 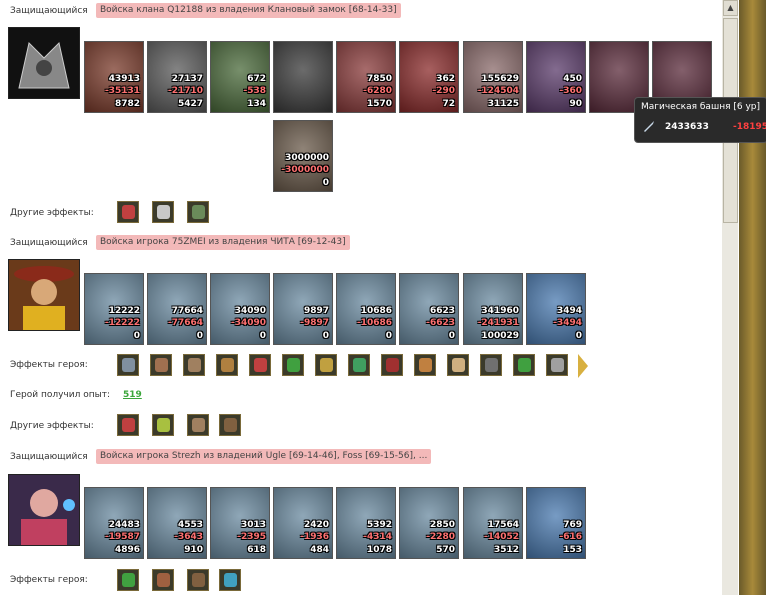 What do you see at coordinates (429, 523) in the screenshot?
I see `unit-card: 2850 -2280 570` at bounding box center [429, 523].